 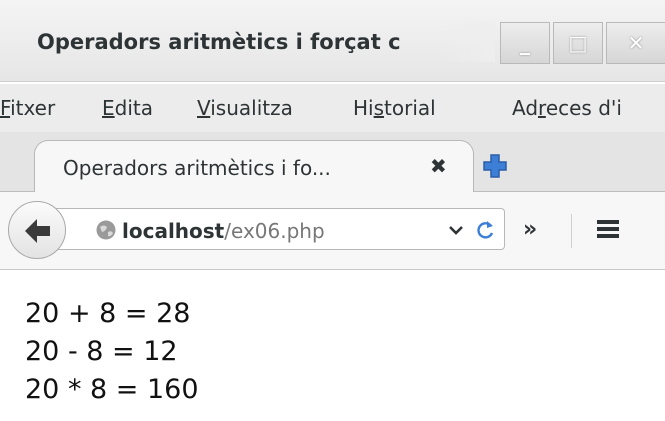 I want to click on url-text: localhost/ex06.php, so click(x=223, y=231).